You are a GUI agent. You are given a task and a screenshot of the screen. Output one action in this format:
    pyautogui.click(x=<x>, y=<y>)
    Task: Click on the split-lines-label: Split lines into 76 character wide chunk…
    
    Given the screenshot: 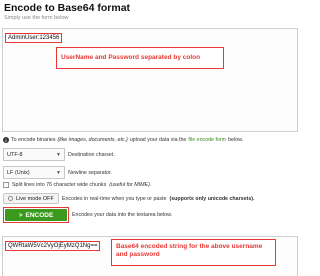 What is the action you would take?
    pyautogui.click(x=59, y=185)
    